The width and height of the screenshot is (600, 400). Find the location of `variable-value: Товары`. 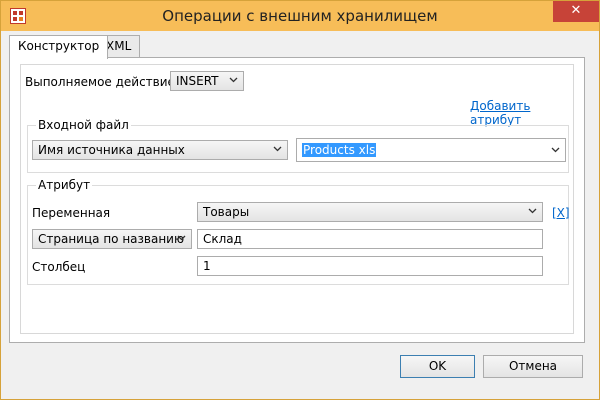

variable-value: Товары is located at coordinates (226, 212).